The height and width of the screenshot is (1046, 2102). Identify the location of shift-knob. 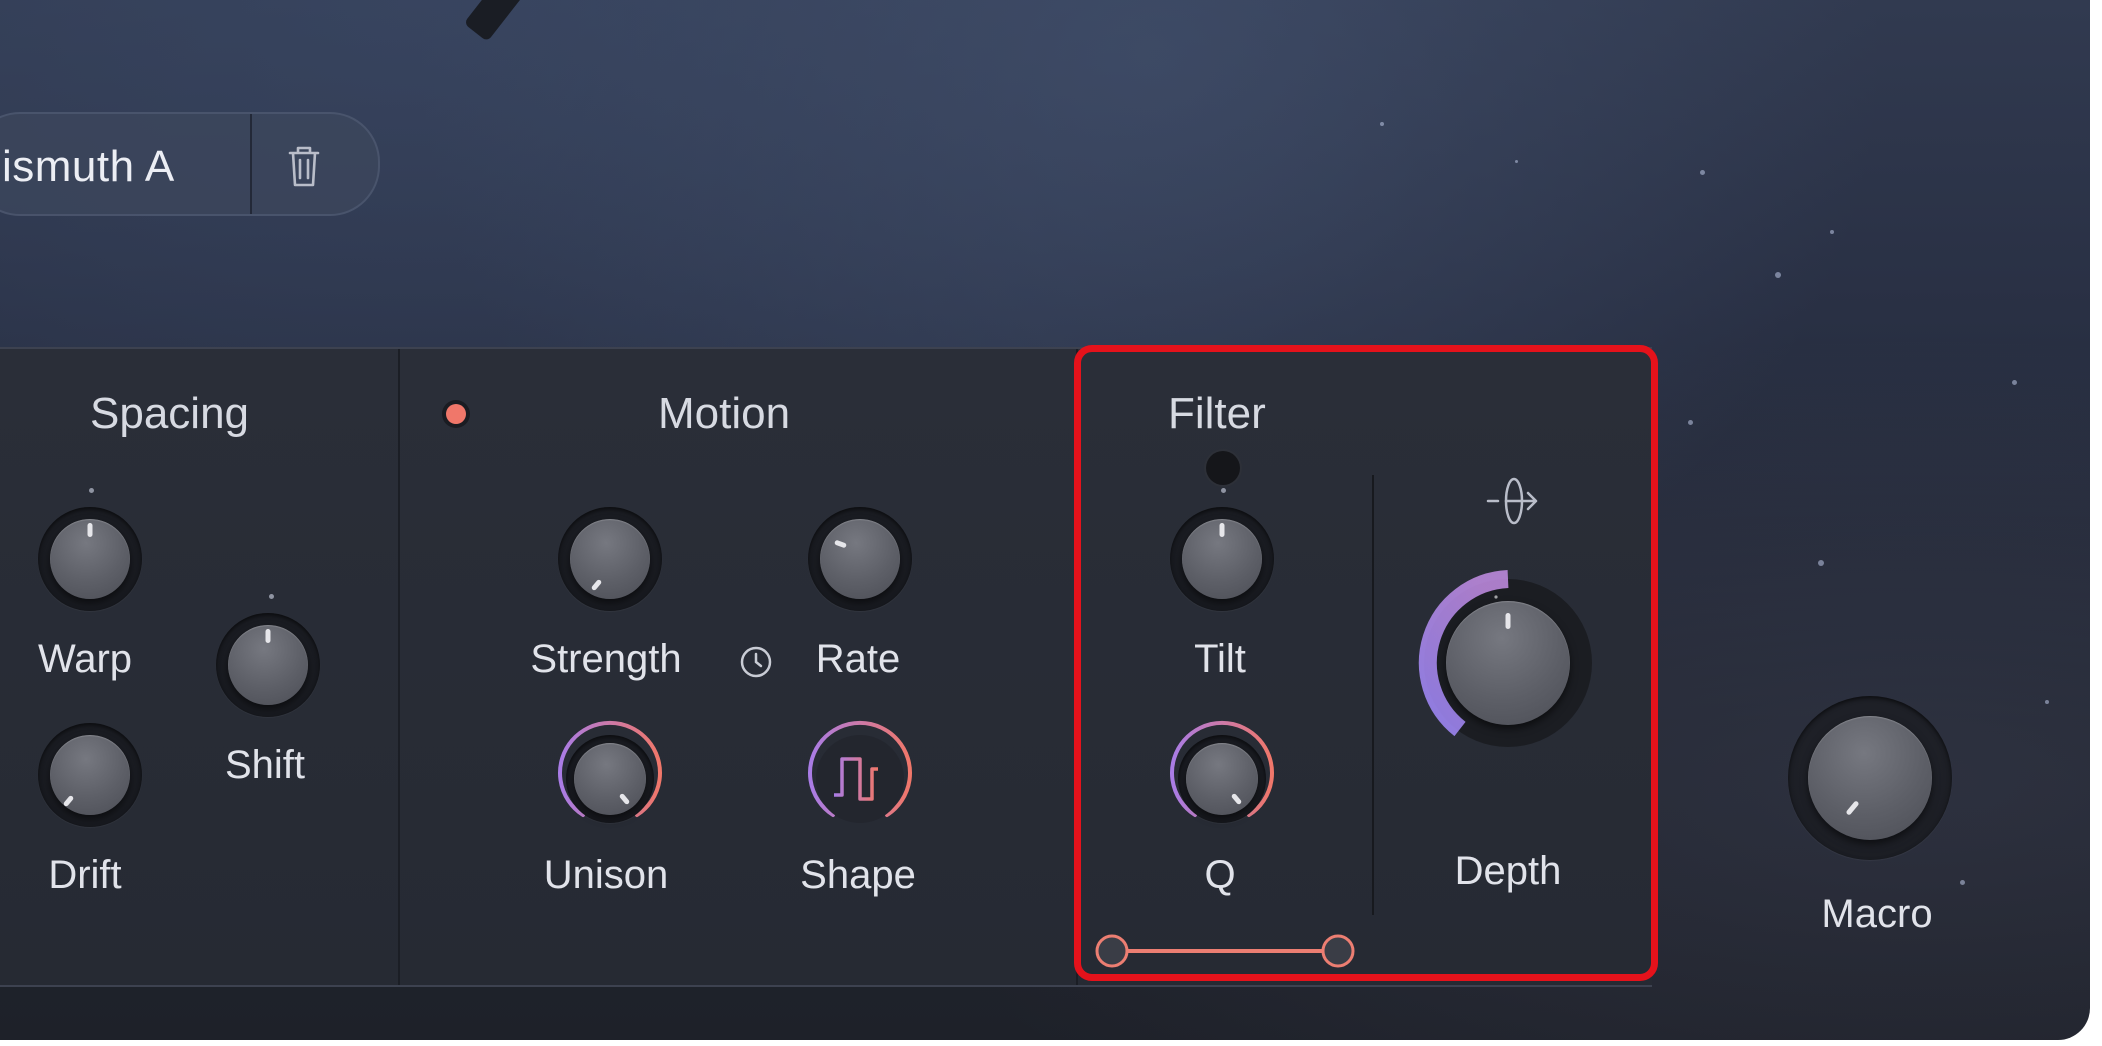
(268, 665).